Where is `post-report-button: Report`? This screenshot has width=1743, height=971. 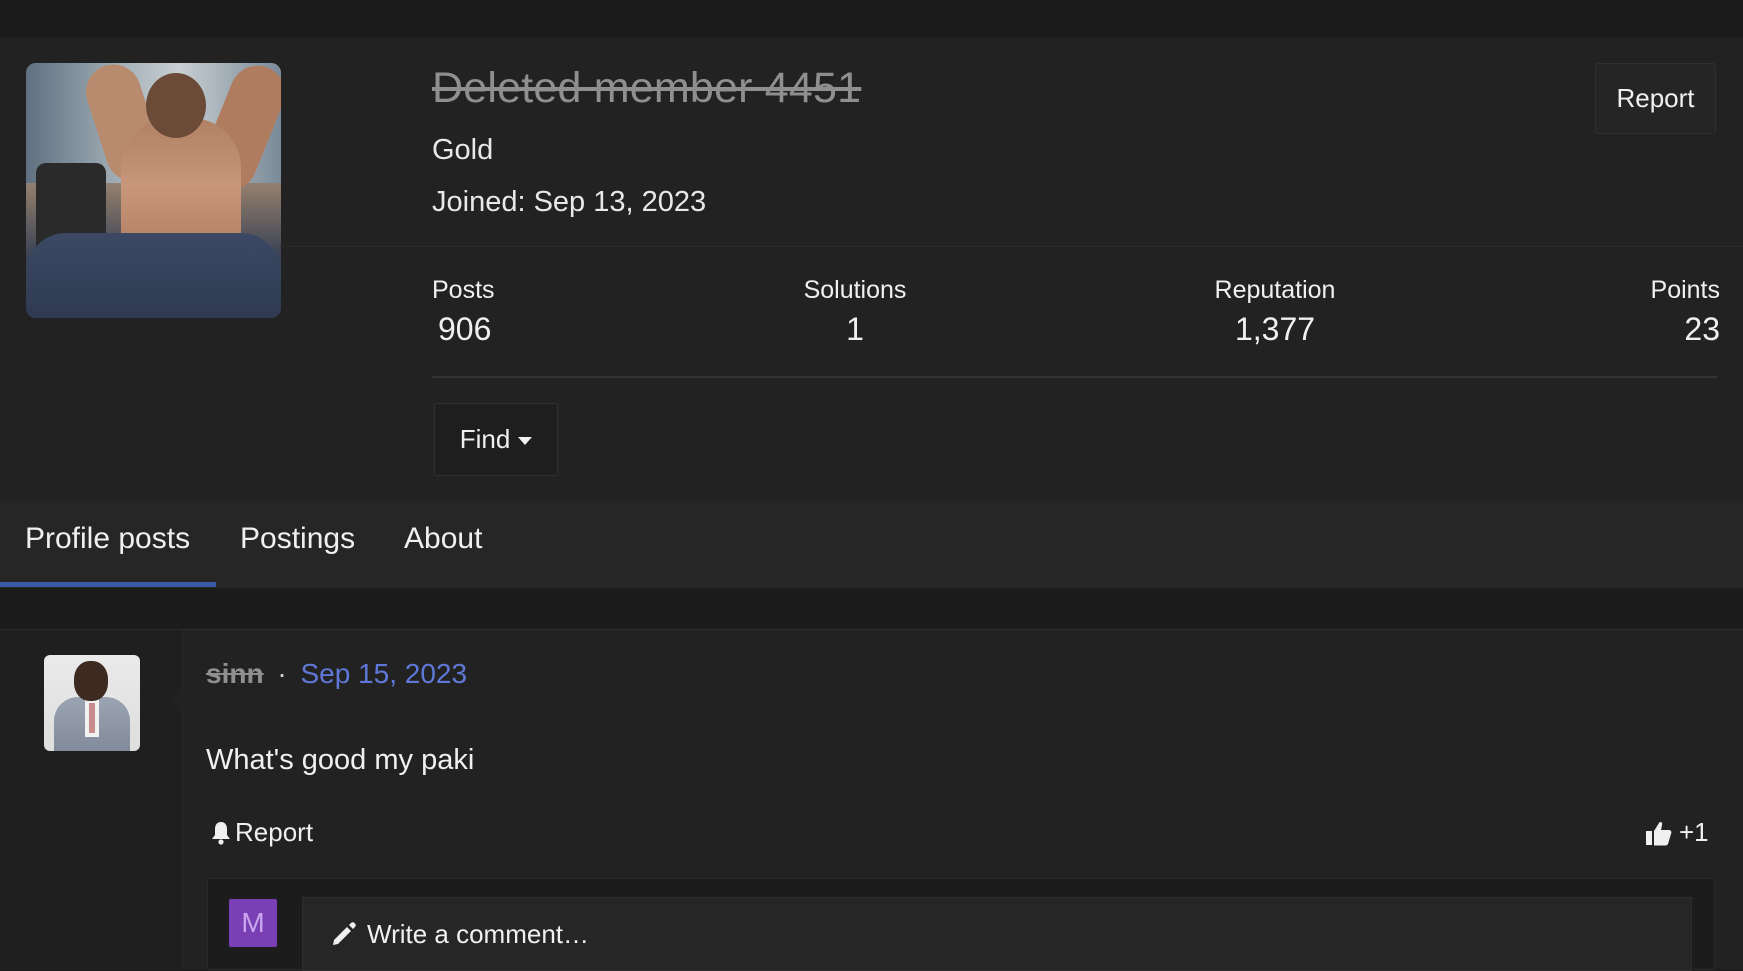
post-report-button: Report is located at coordinates (262, 832).